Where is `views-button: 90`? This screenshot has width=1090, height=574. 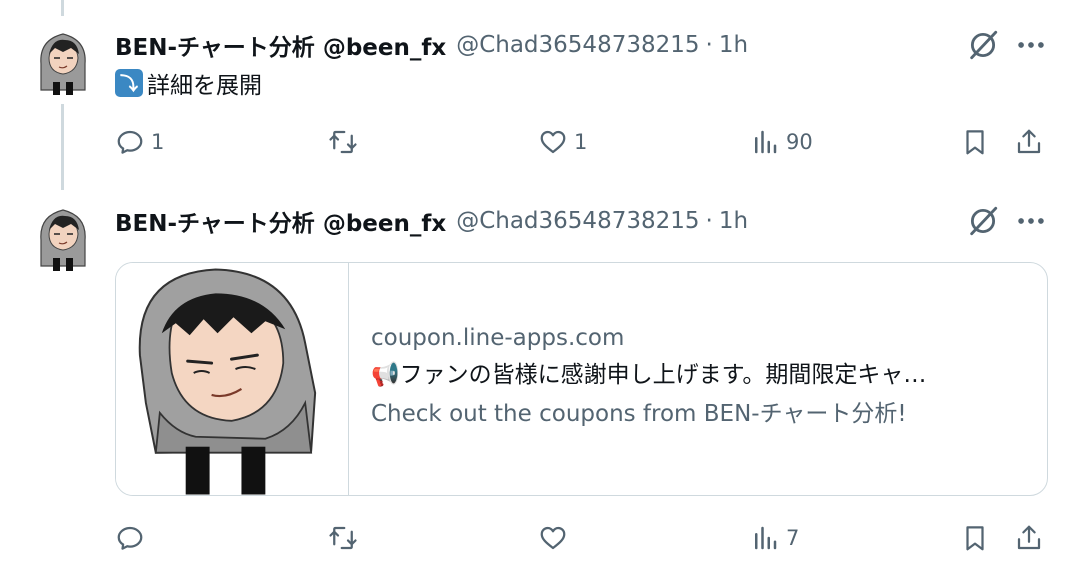
views-button: 90 is located at coordinates (781, 142).